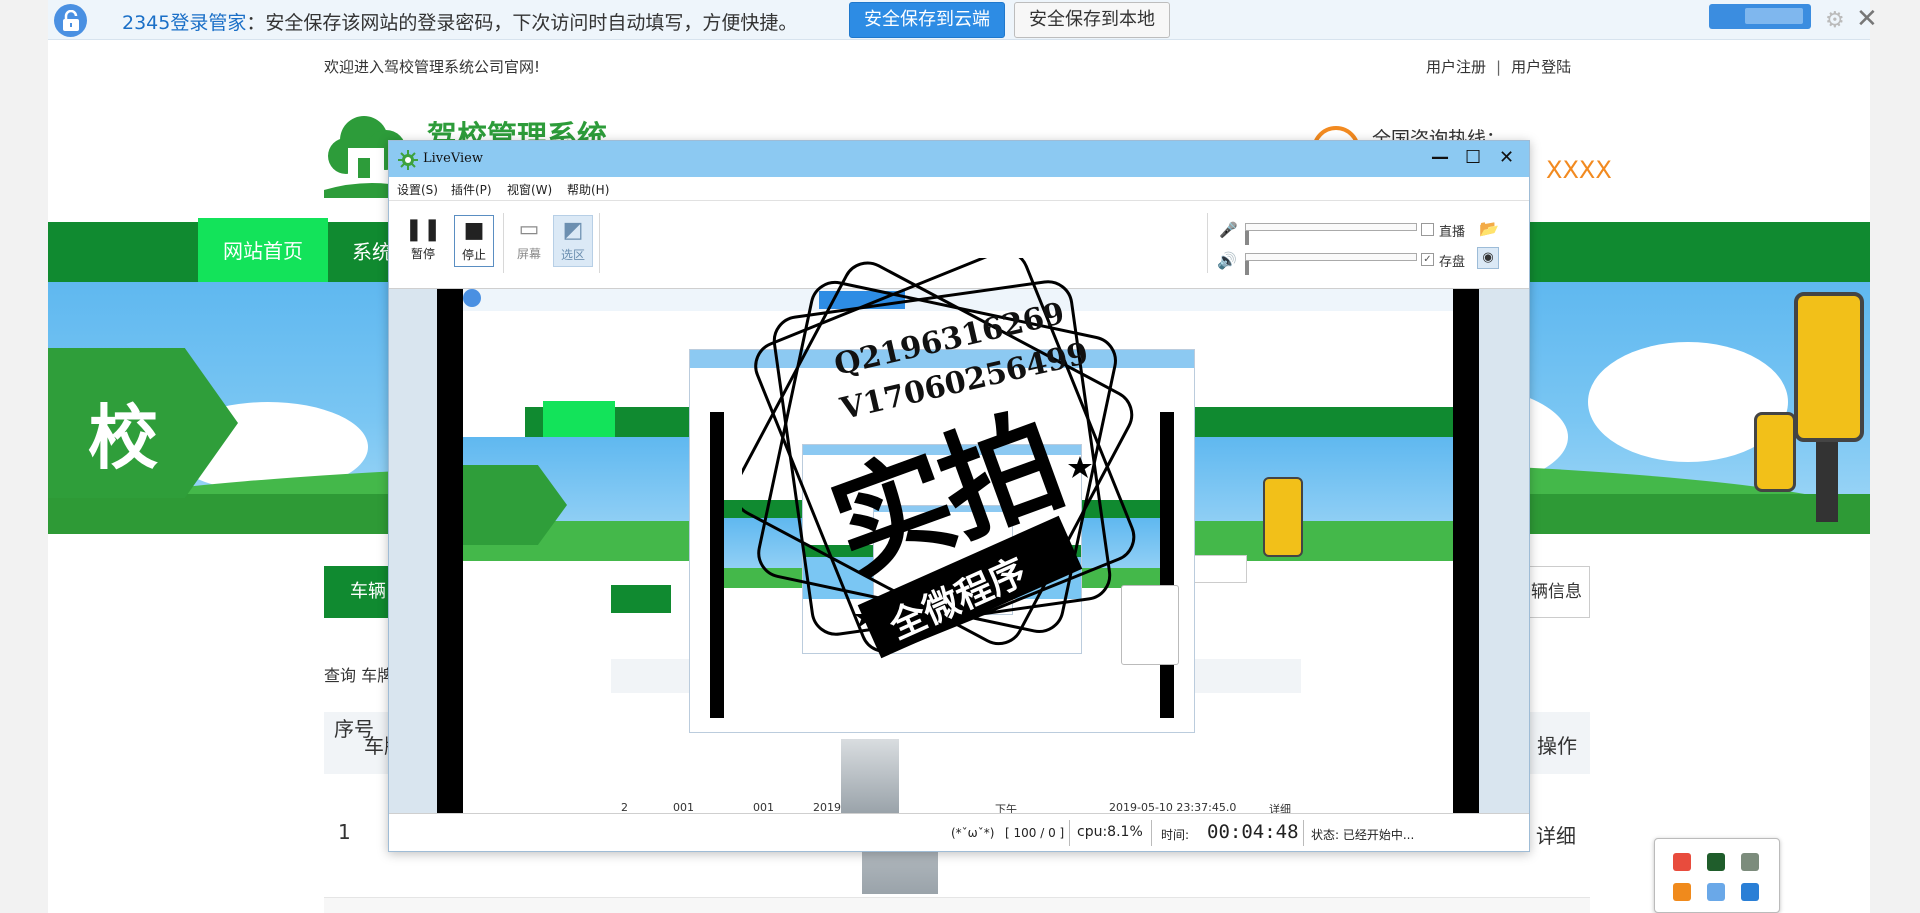  I want to click on query-label: 查询 车牌, so click(359, 675).